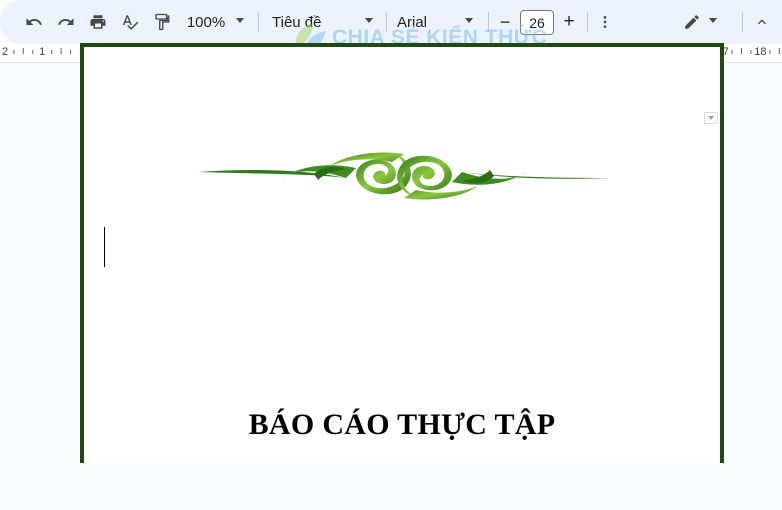 The image size is (782, 510). What do you see at coordinates (42, 52) in the screenshot?
I see `ruler-label: 1` at bounding box center [42, 52].